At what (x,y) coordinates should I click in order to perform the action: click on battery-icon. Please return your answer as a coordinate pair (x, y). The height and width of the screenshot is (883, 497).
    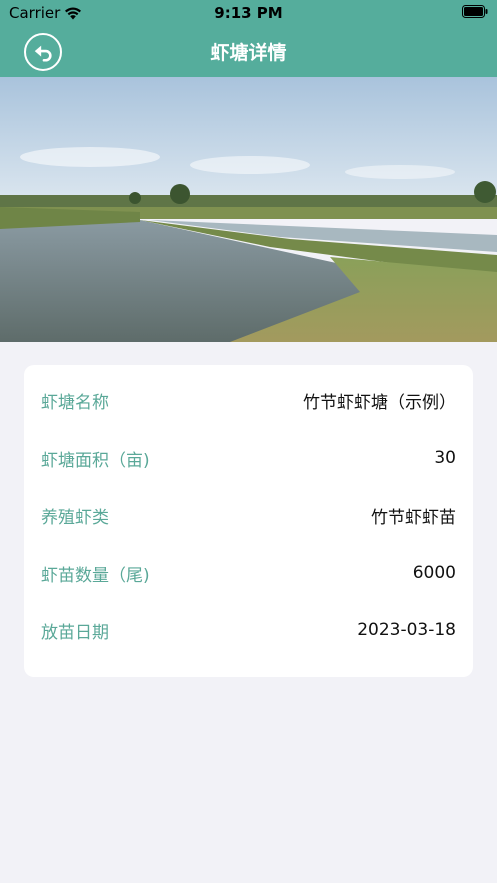
    Looking at the image, I should click on (475, 11).